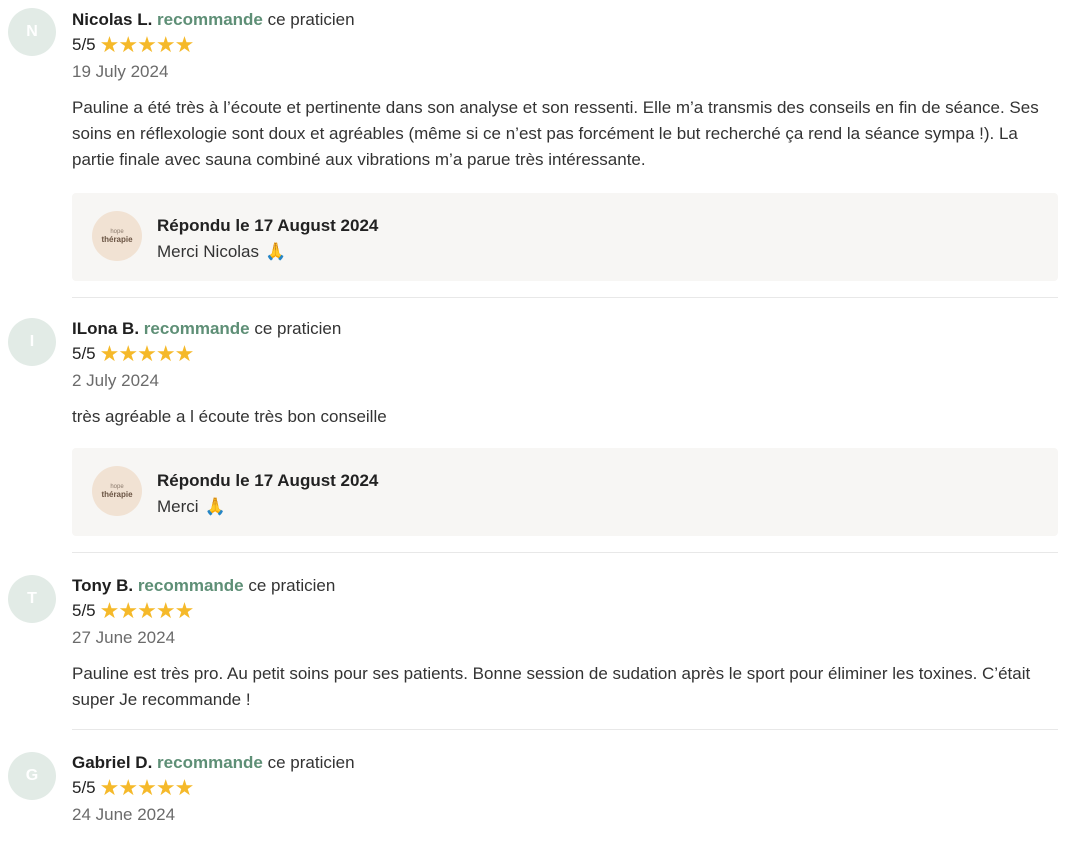  Describe the element at coordinates (32, 599) in the screenshot. I see `avatar: T` at that location.